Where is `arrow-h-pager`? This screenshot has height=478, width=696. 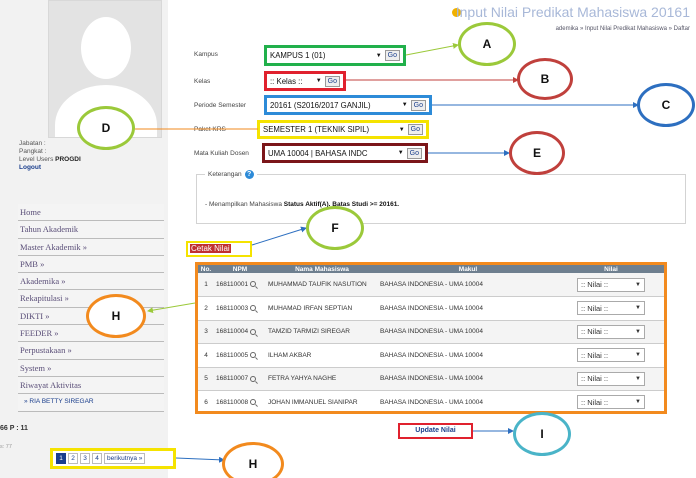
arrow-h-pager is located at coordinates (200, 459).